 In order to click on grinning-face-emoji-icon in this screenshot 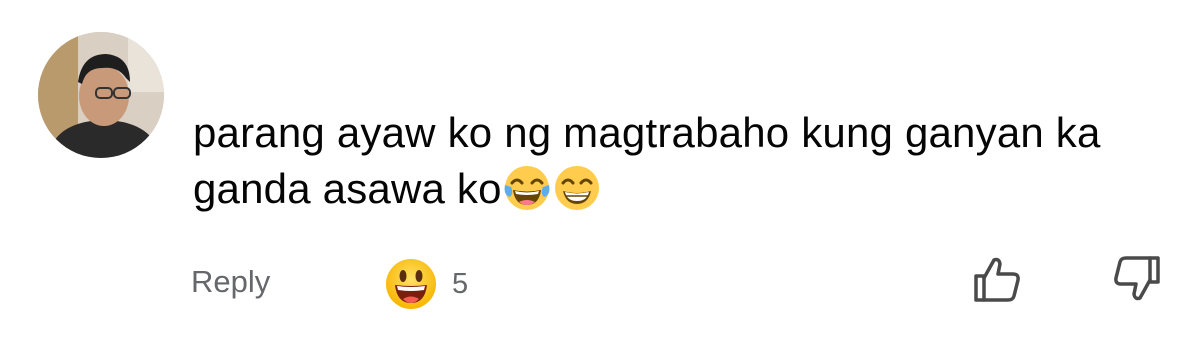, I will do `click(411, 284)`.